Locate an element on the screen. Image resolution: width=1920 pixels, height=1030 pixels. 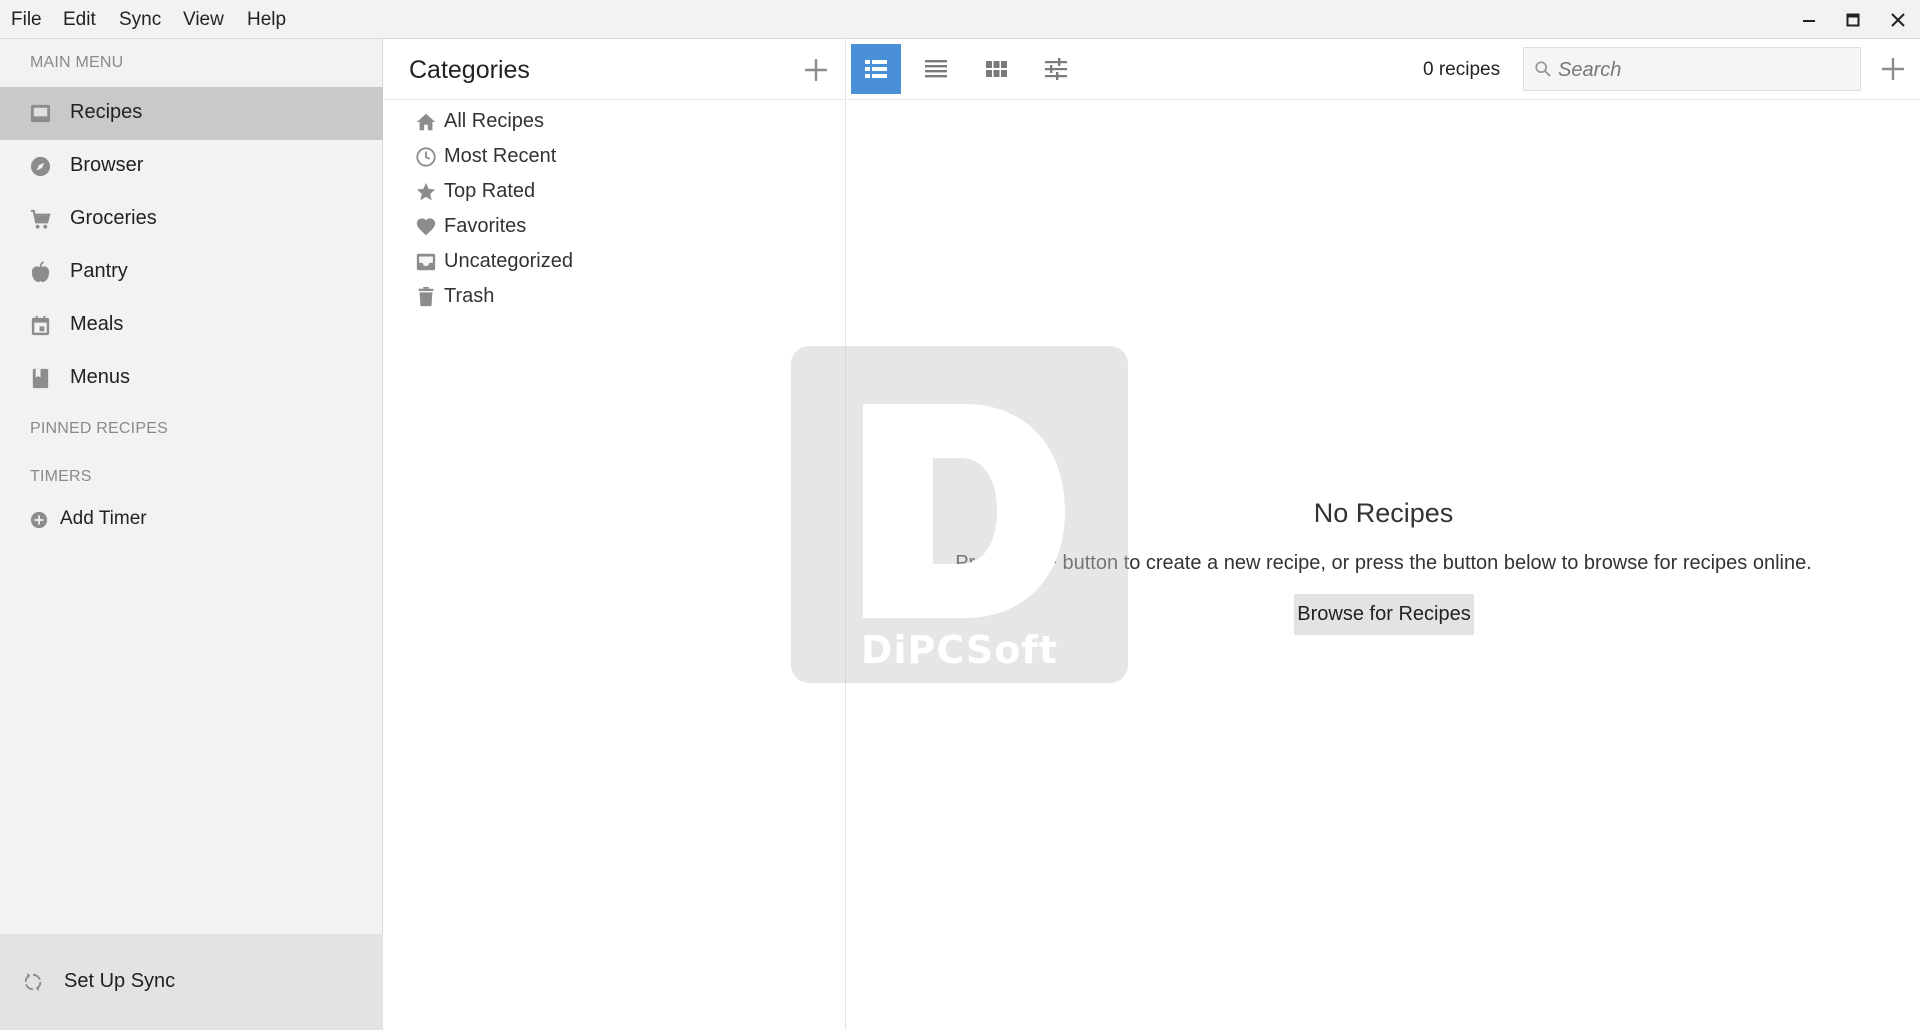
list-detail-icon is located at coordinates (876, 69).